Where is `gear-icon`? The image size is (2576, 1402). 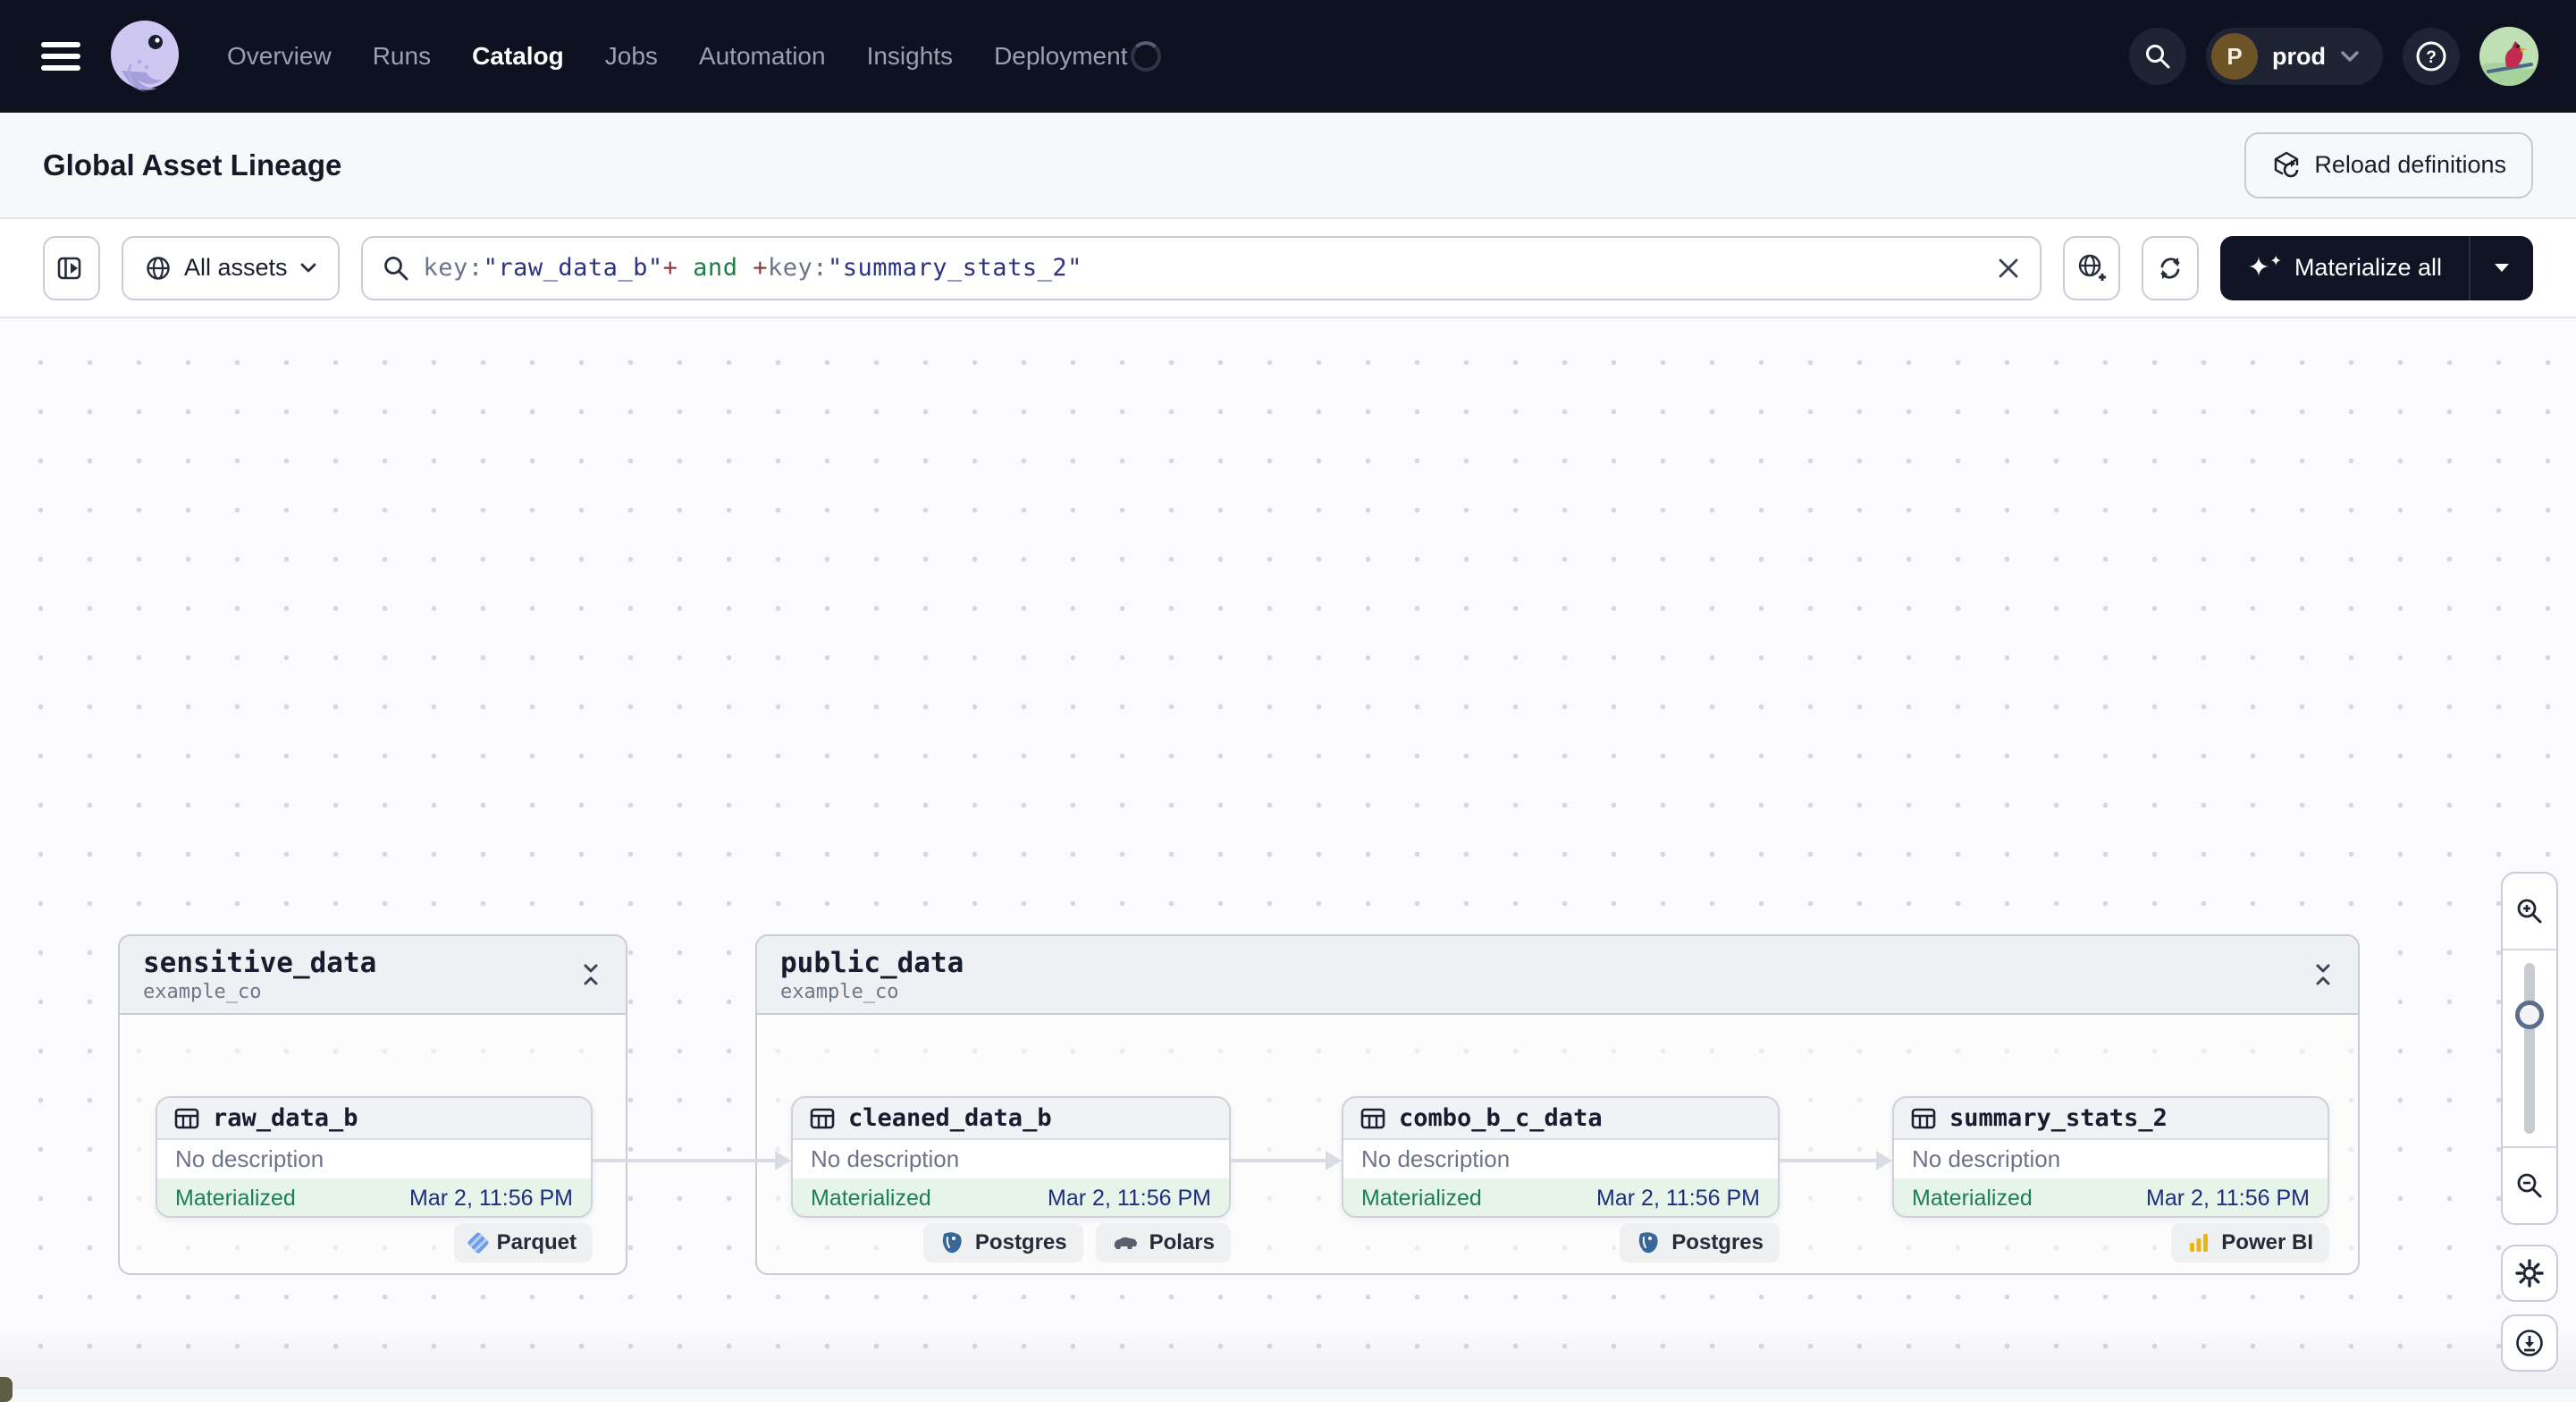 gear-icon is located at coordinates (2529, 1273).